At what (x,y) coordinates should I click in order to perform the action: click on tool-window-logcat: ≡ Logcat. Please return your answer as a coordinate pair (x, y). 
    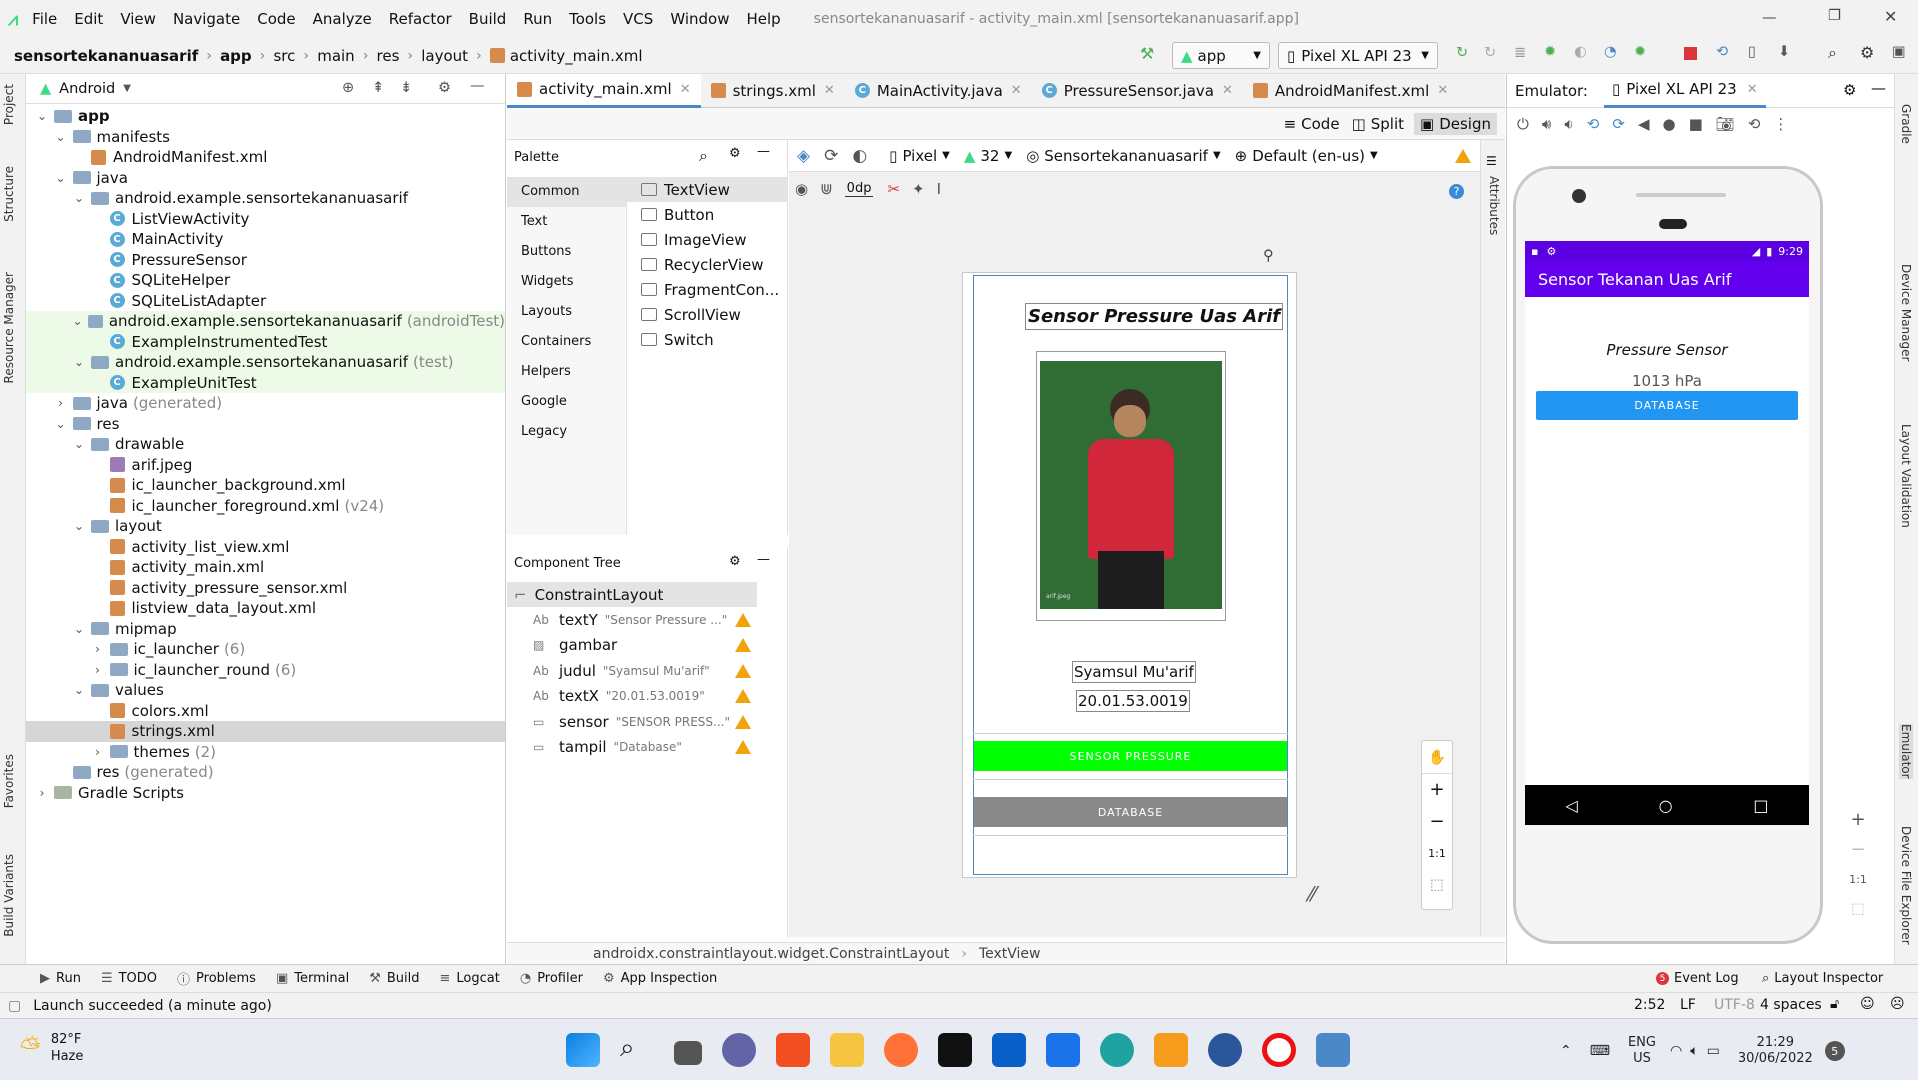
    Looking at the image, I should click on (470, 978).